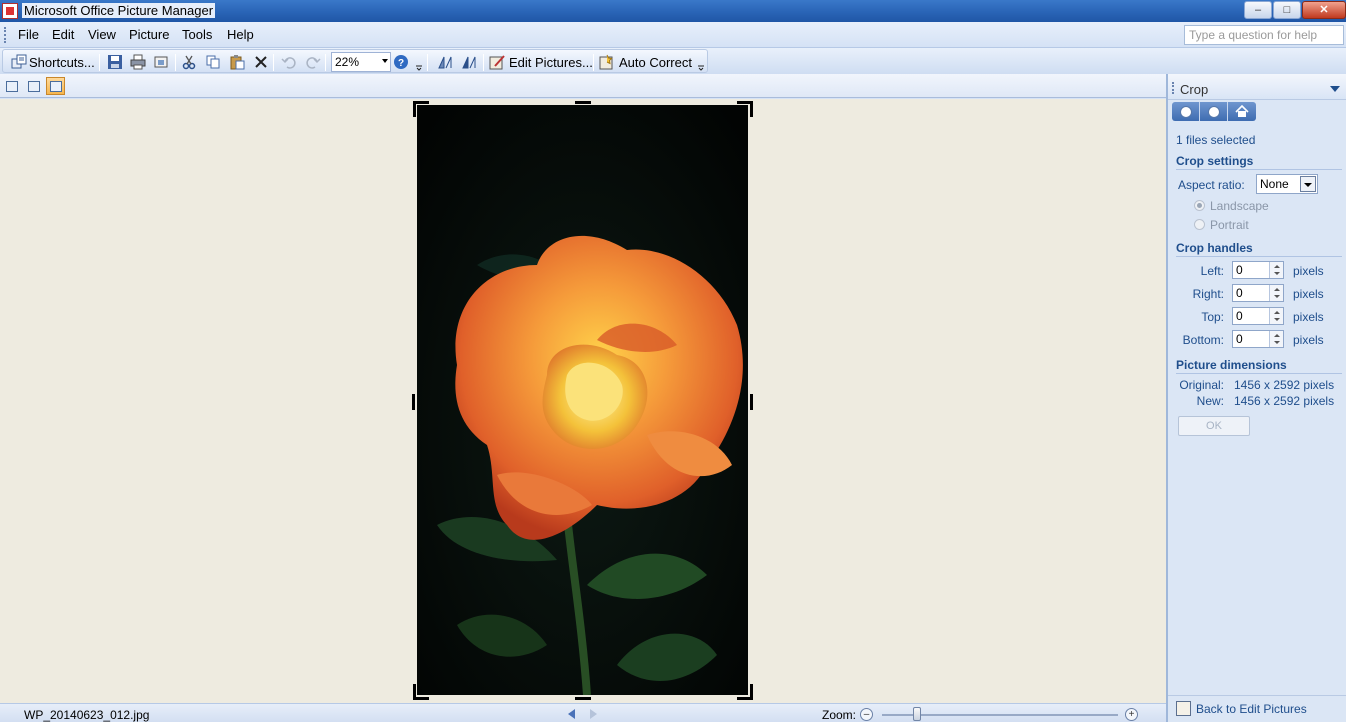  I want to click on zoom-in-icon: +, so click(1131, 714).